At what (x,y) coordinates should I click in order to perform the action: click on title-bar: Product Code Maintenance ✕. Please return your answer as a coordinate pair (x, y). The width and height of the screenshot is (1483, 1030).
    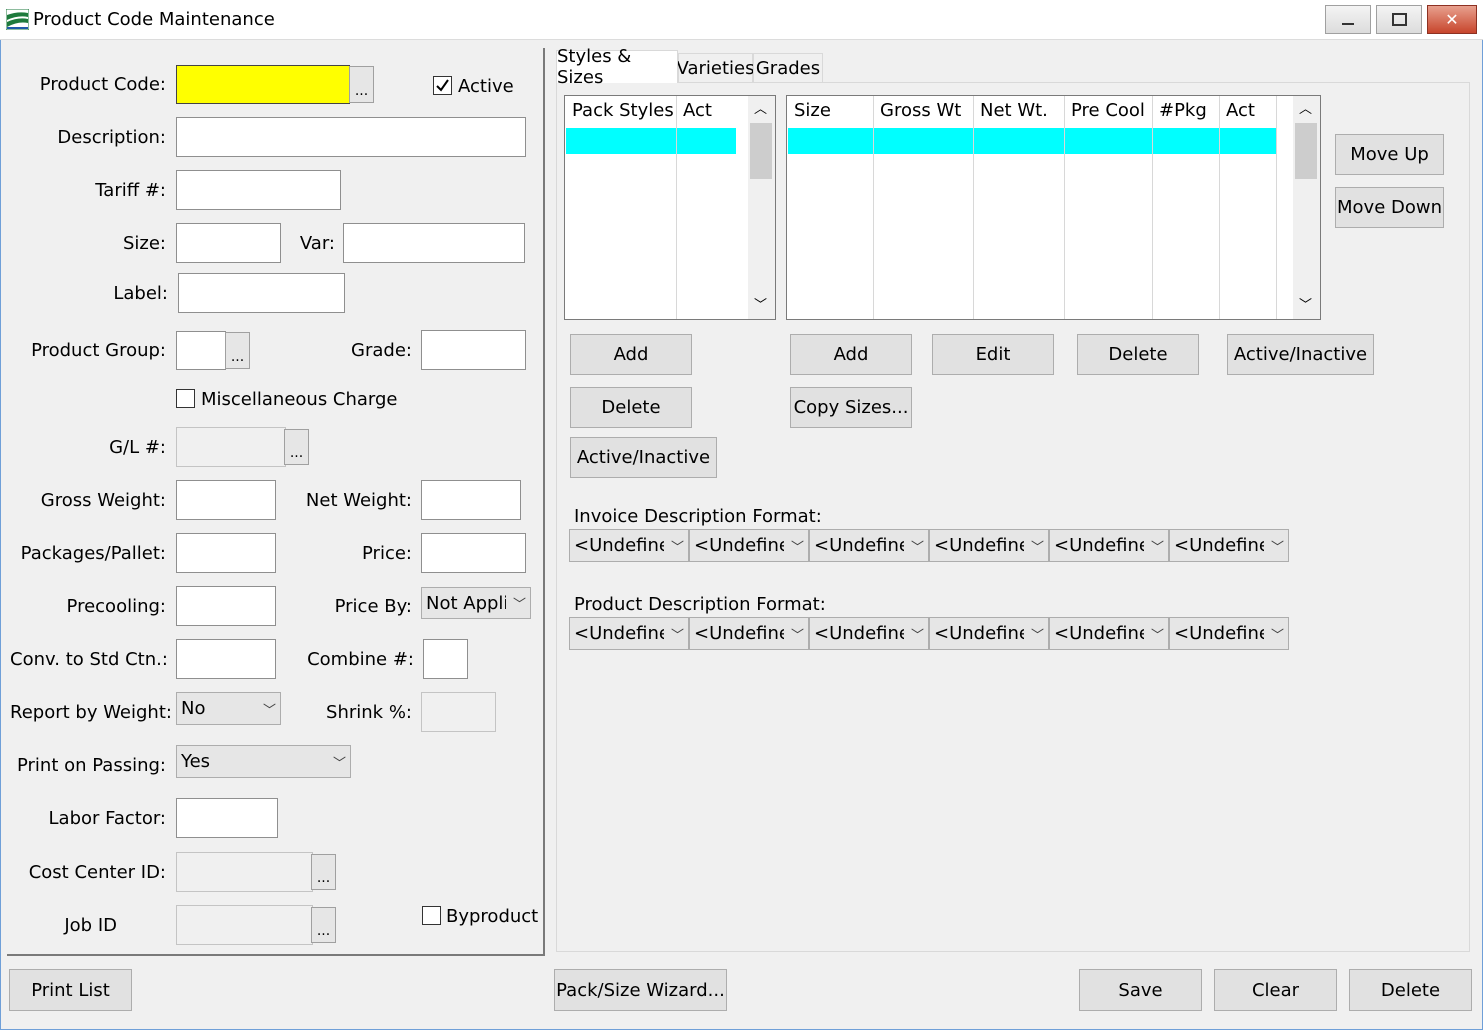
    Looking at the image, I should click on (741, 20).